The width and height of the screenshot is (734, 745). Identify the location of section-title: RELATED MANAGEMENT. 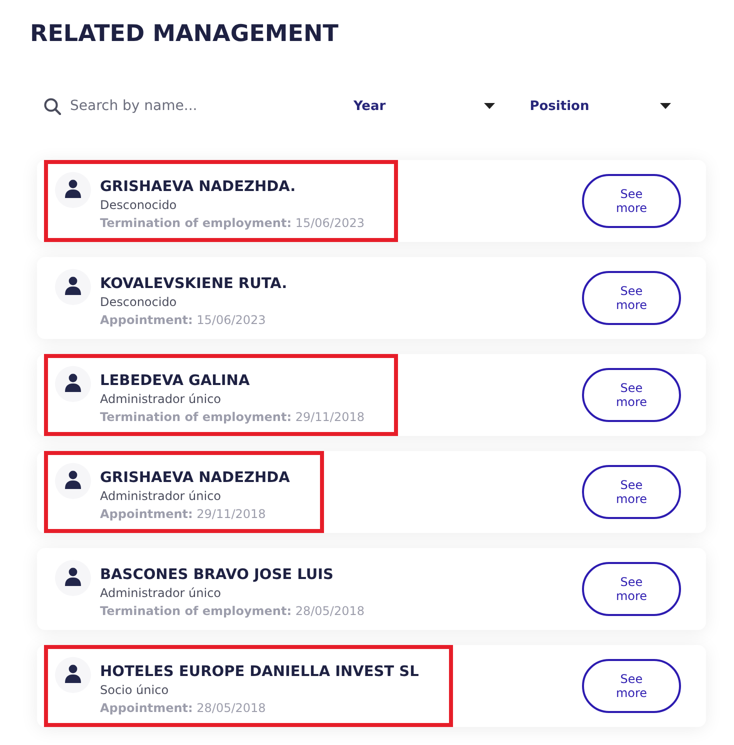
(185, 34).